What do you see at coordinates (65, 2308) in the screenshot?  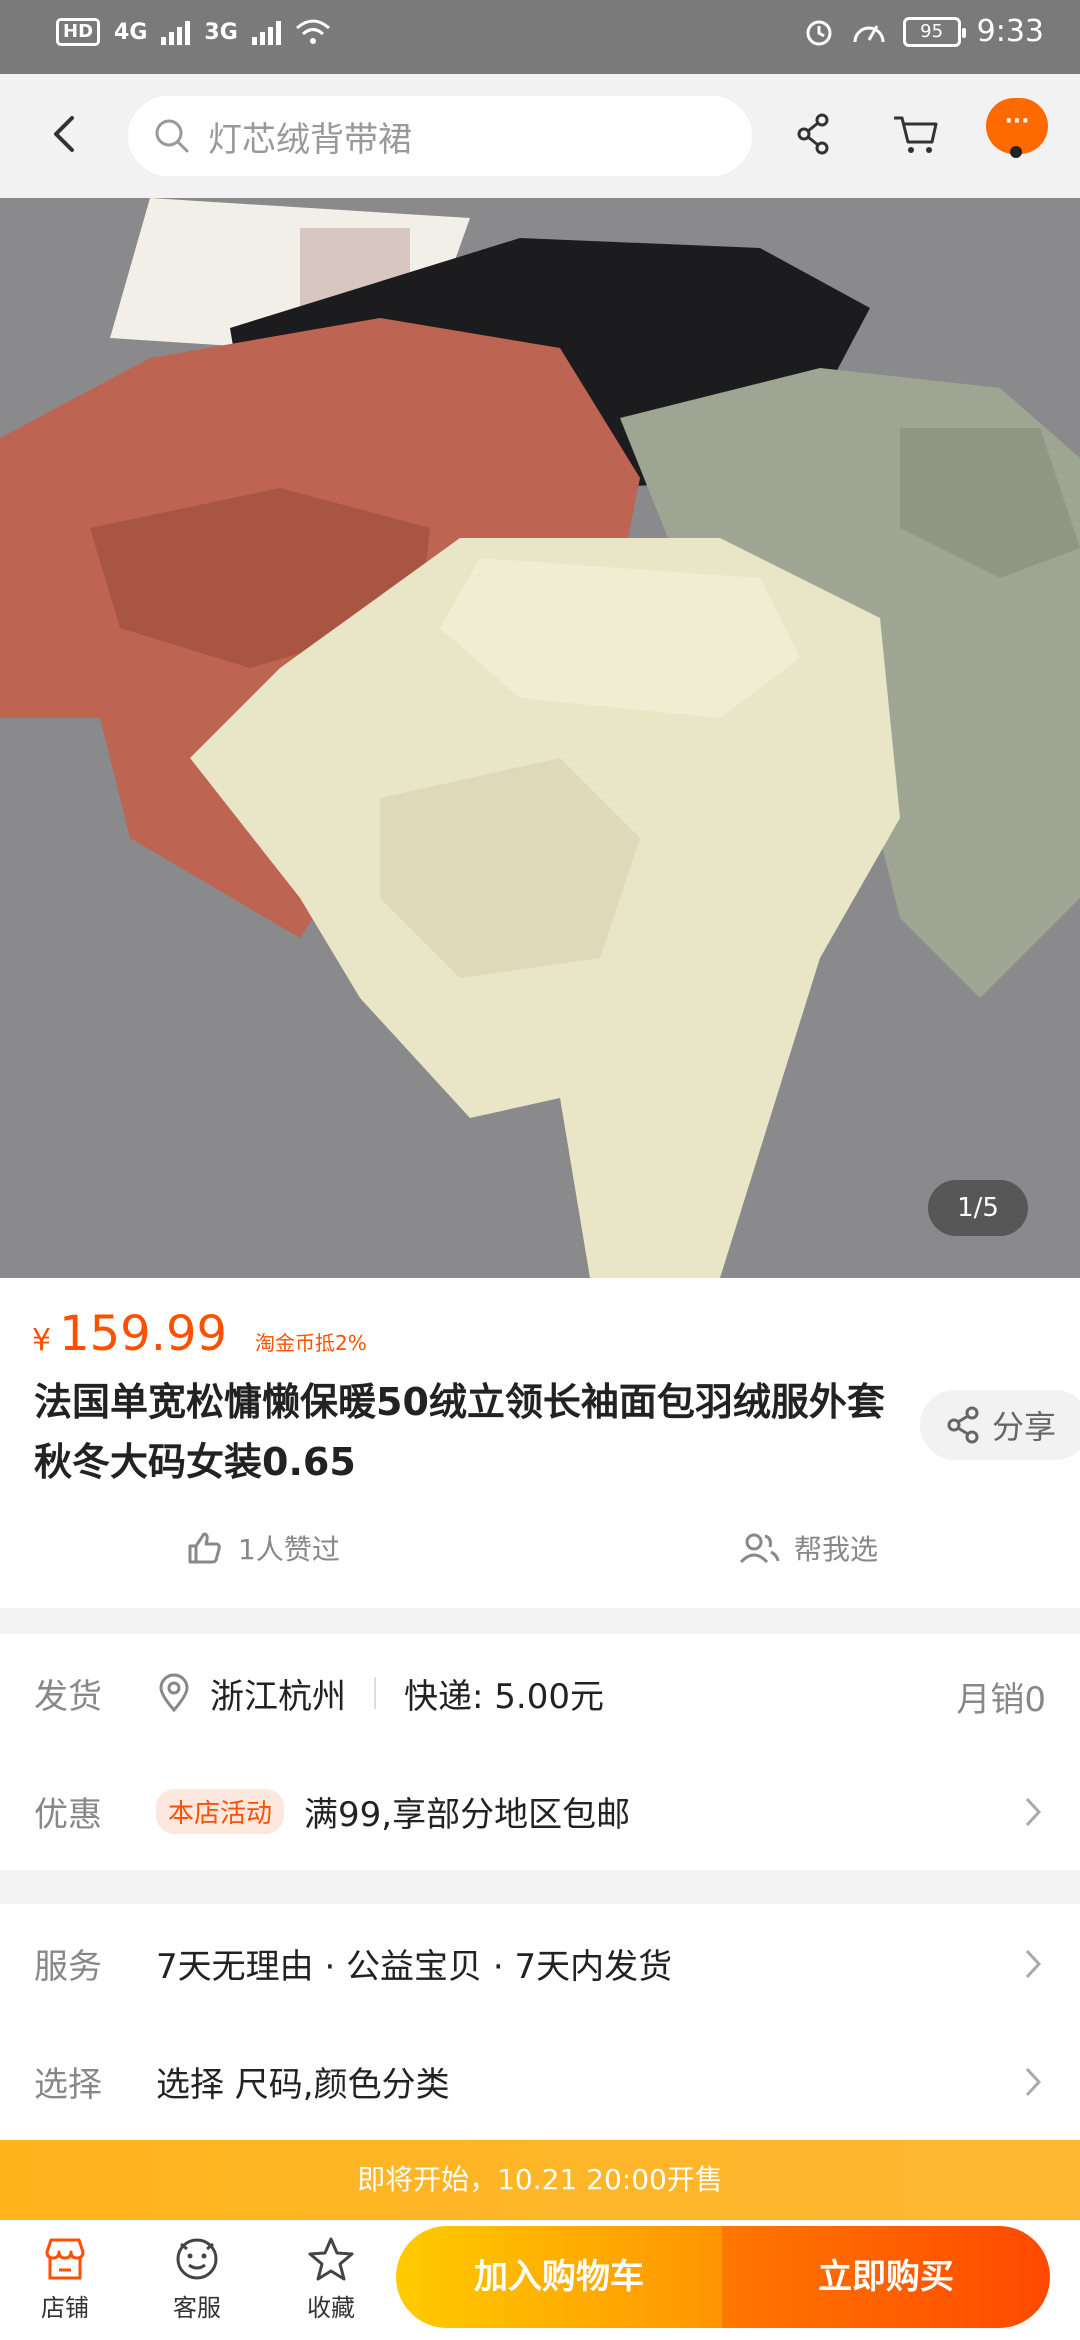 I see `shop-label: 店铺` at bounding box center [65, 2308].